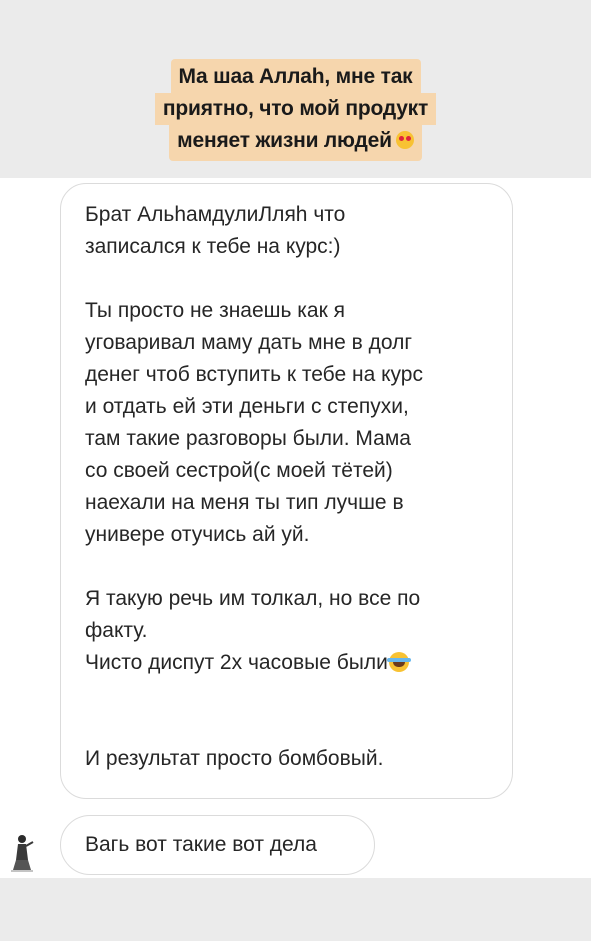  I want to click on message-line: там такие разговоры были. Мама, so click(248, 438).